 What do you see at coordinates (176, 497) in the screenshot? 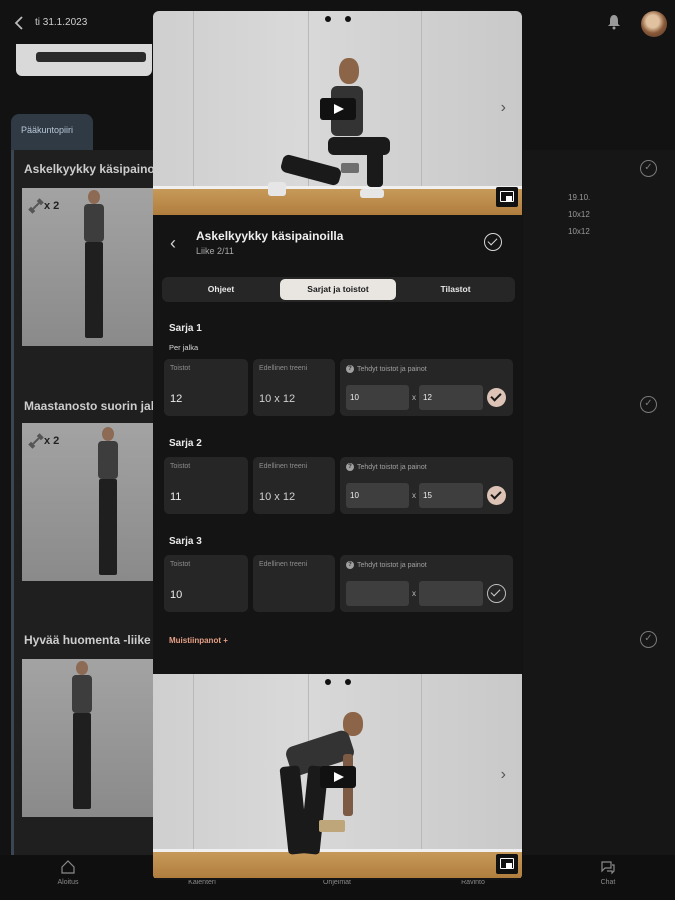
I see `reps-value: 11` at bounding box center [176, 497].